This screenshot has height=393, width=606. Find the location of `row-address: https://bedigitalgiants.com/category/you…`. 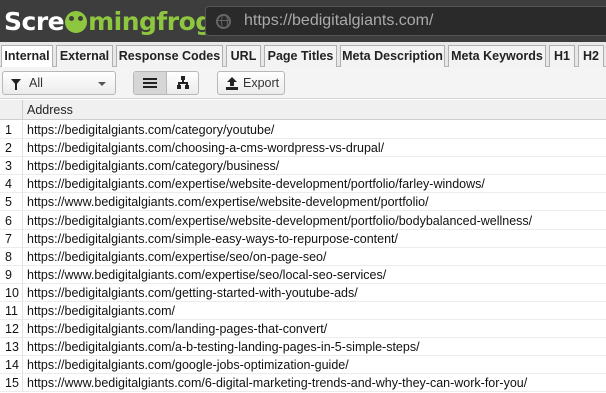

row-address: https://bedigitalgiants.com/category/you… is located at coordinates (151, 130).